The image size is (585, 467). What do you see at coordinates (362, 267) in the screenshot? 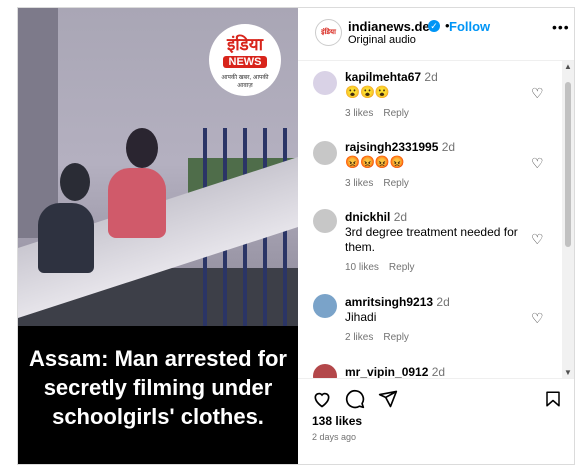
I see `comment-likes: 10 likes` at bounding box center [362, 267].